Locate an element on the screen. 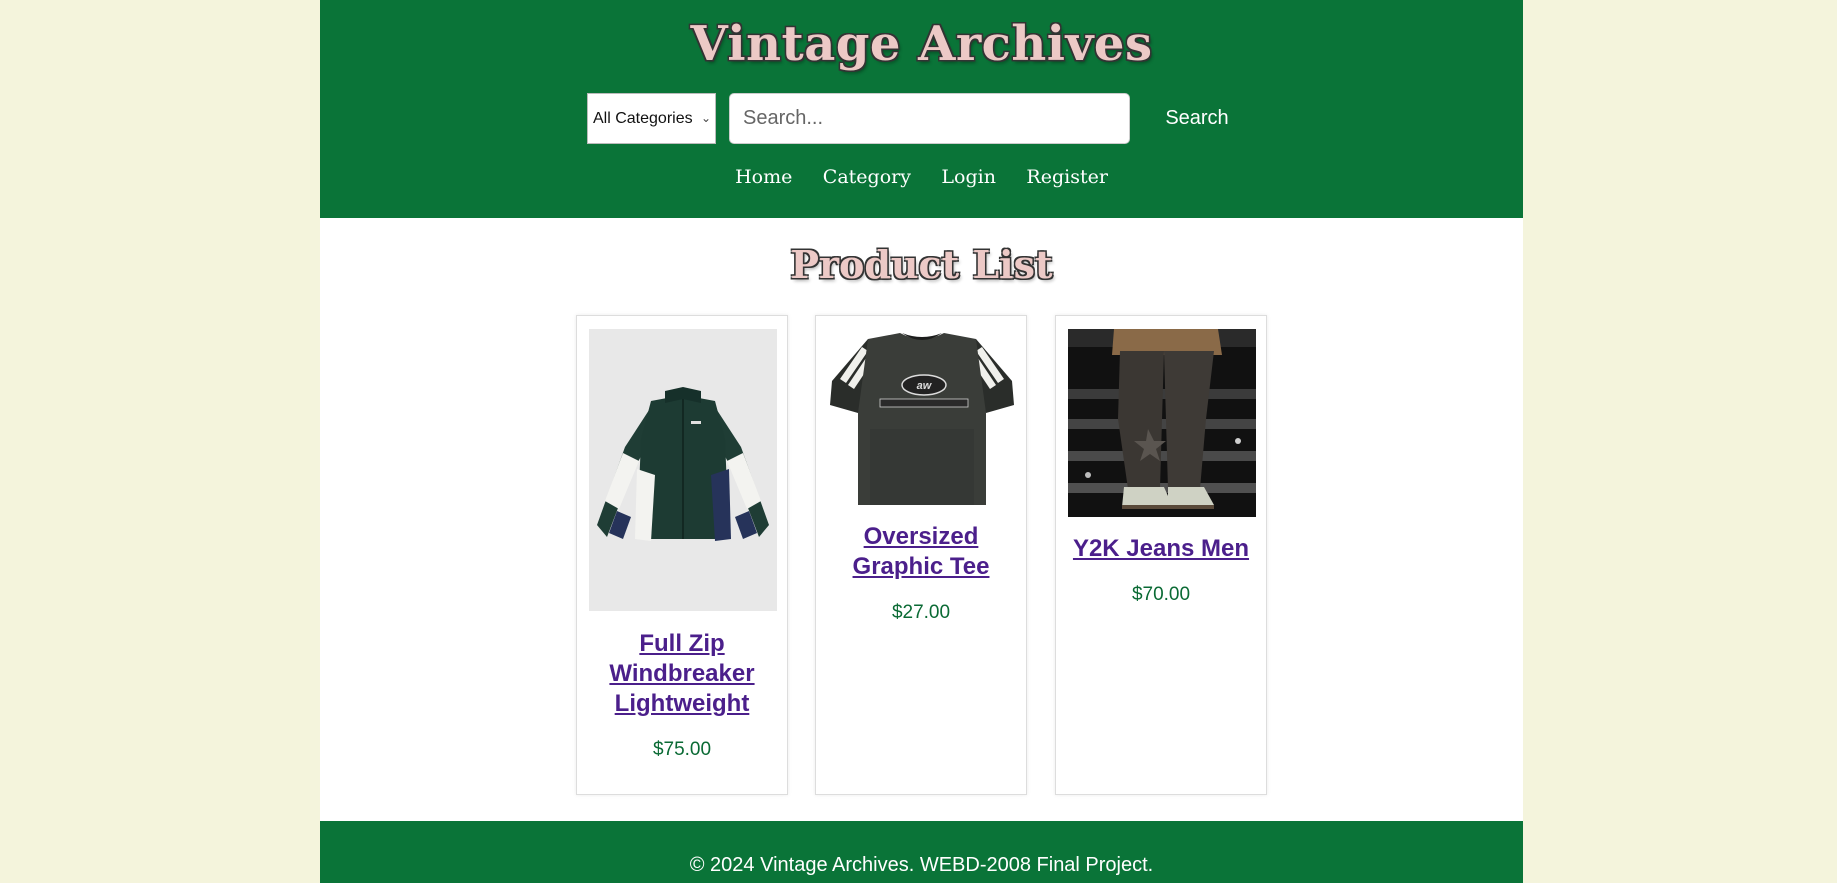 Image resolution: width=1837 pixels, height=883 pixels. product-name-link: Oversized Graphic Tee is located at coordinates (921, 552).